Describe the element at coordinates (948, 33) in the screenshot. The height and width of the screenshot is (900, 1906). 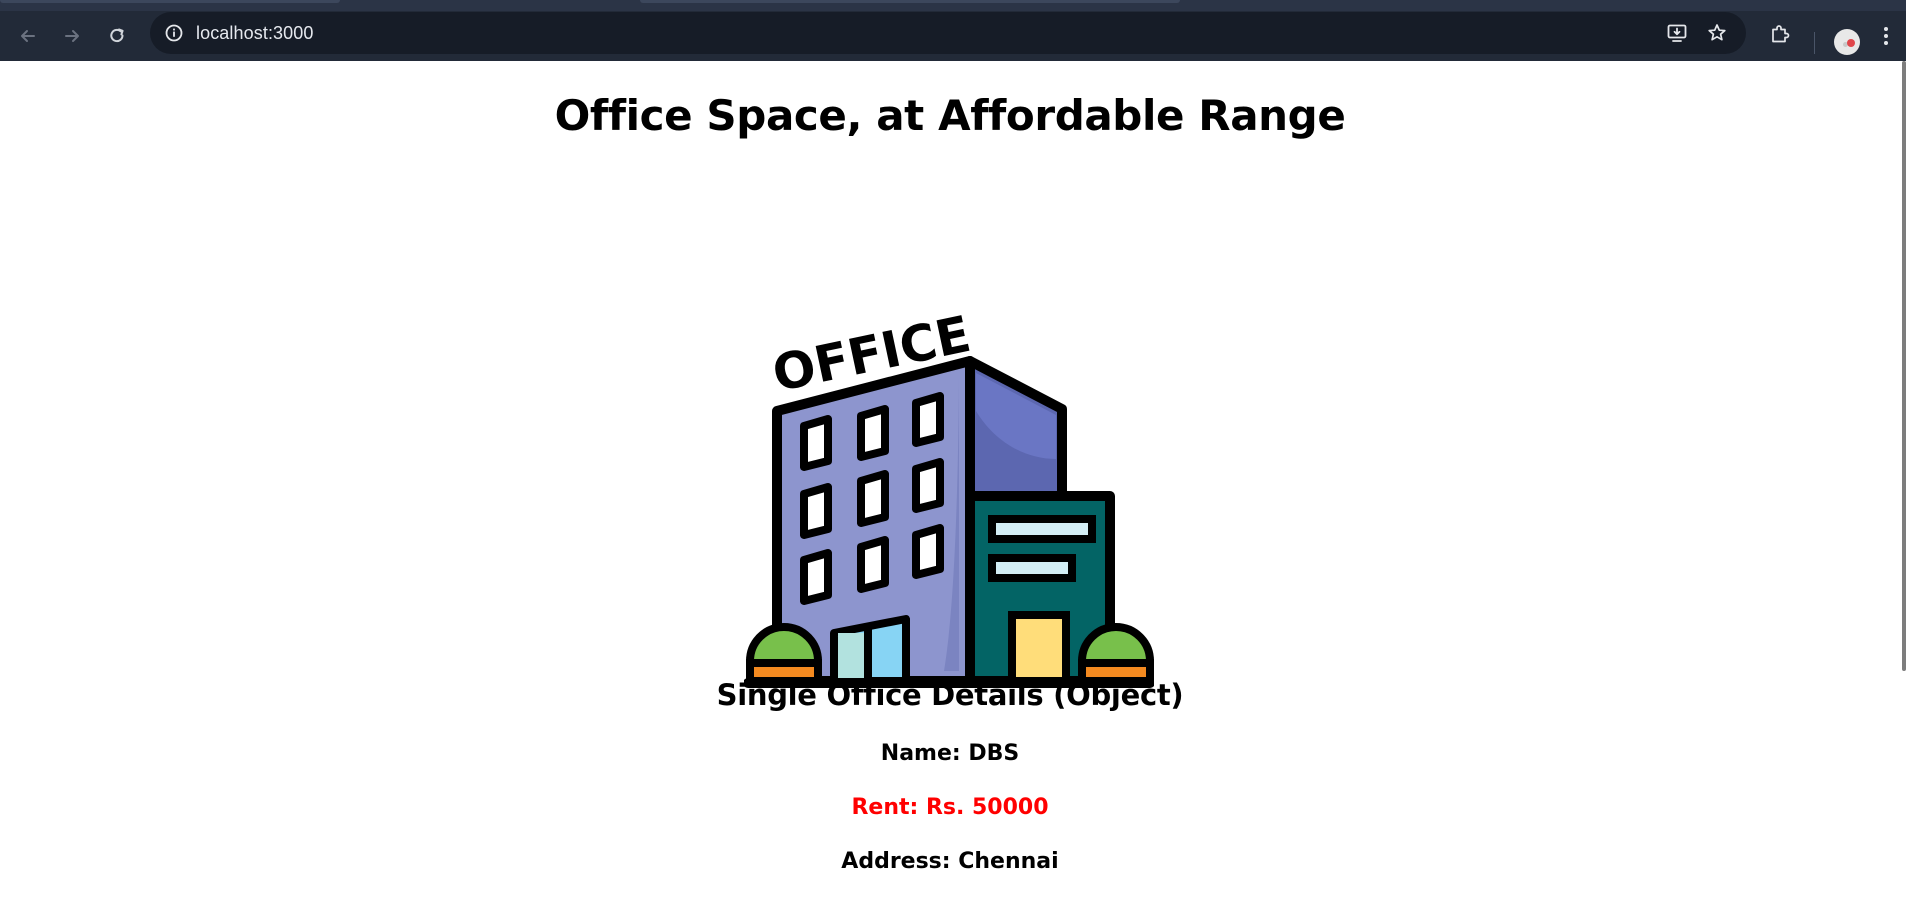
I see `address-bar: localhost:3000` at that location.